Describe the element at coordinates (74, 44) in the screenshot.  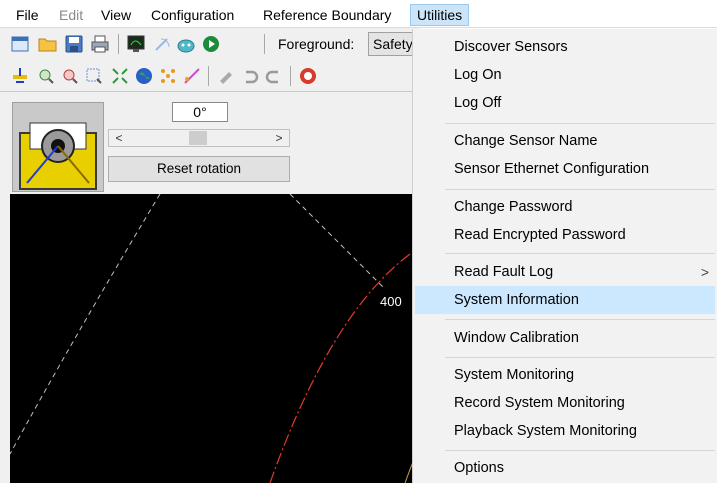
I see `save-icon` at that location.